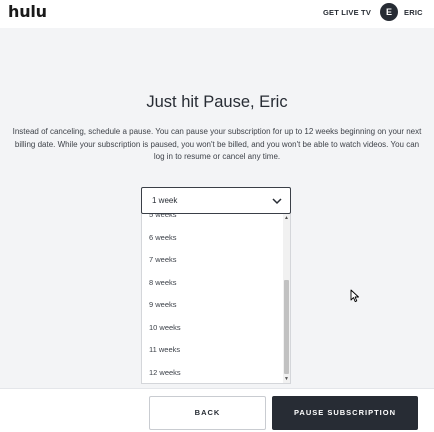 This screenshot has height=432, width=434. I want to click on pause-subscription-button: PAUSE SUBSCRIPTION, so click(345, 413).